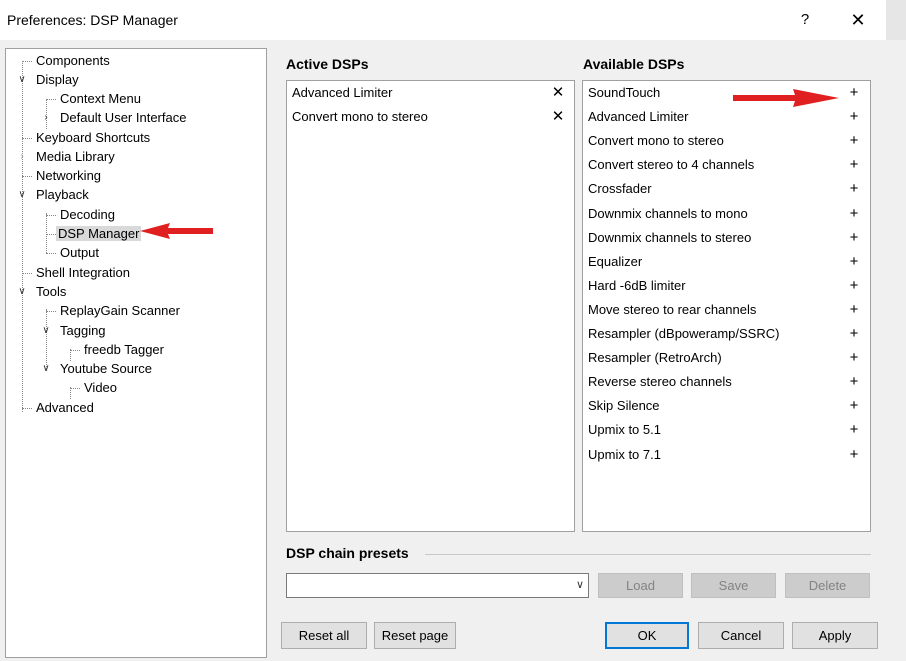  What do you see at coordinates (42, 291) in the screenshot?
I see `tree-item-tools: ∨ Tools` at bounding box center [42, 291].